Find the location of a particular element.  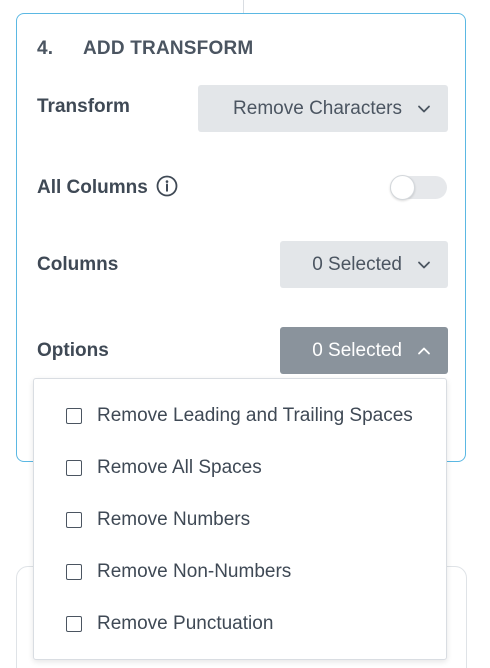

option-label: Remove Non-Numbers is located at coordinates (194, 571).